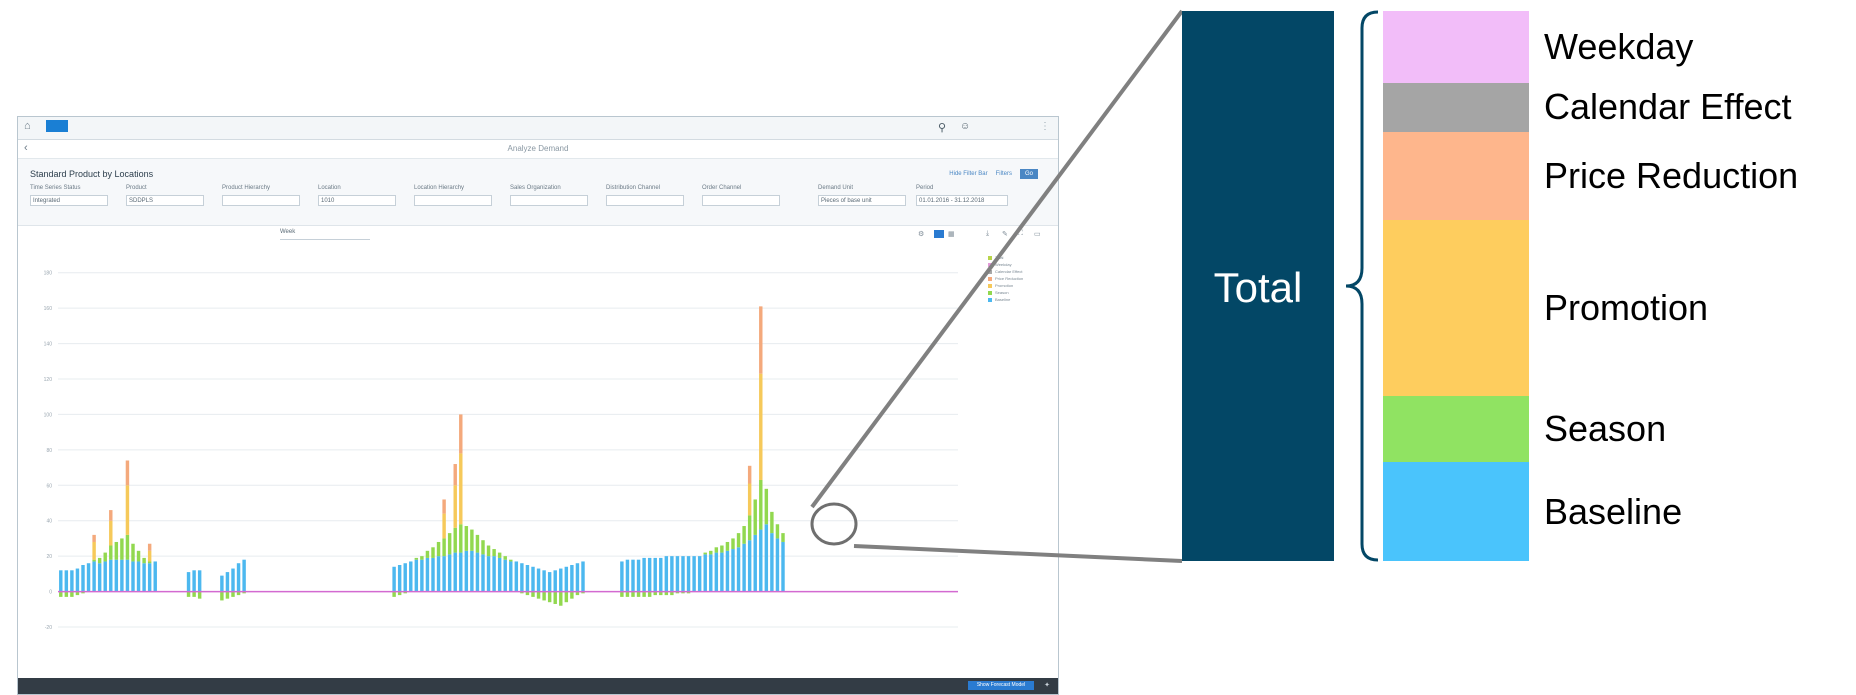 This screenshot has width=1856, height=695. I want to click on component-label: Season, so click(1605, 428).